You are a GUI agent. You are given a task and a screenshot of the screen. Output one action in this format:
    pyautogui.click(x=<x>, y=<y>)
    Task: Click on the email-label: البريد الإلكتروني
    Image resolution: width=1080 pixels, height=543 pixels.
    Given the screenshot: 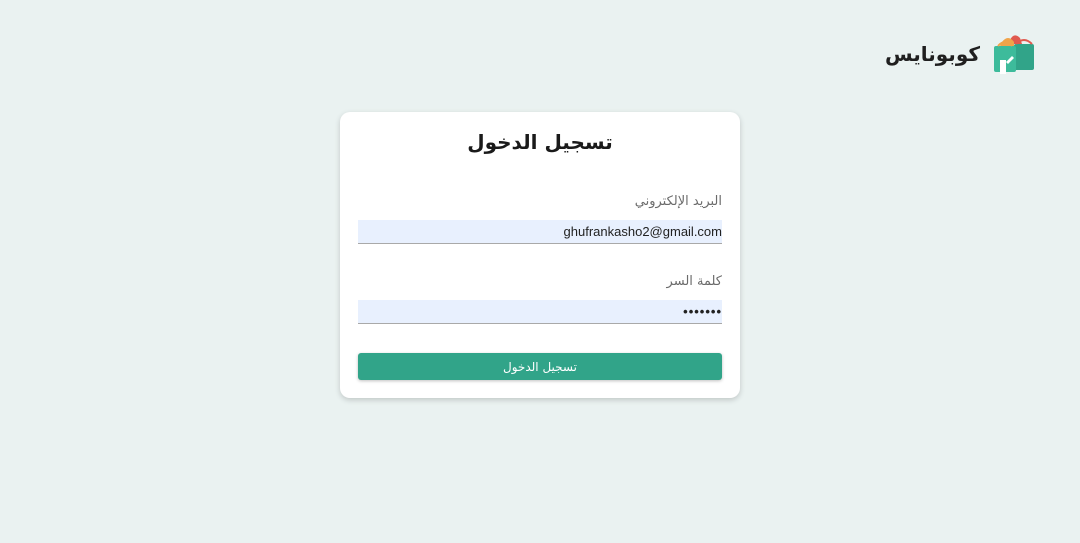 What is the action you would take?
    pyautogui.click(x=678, y=201)
    